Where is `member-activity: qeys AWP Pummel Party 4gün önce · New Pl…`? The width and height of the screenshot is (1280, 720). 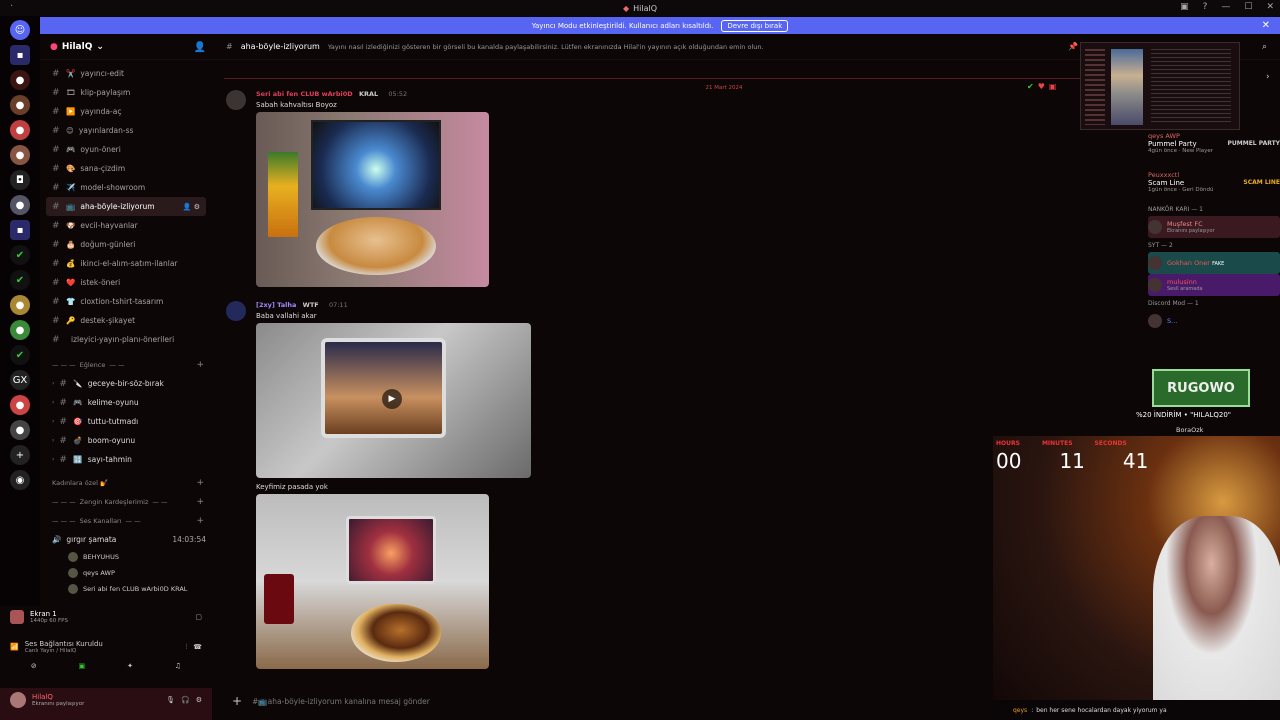 member-activity: qeys AWP Pummel Party 4gün önce · New Pl… is located at coordinates (1214, 143).